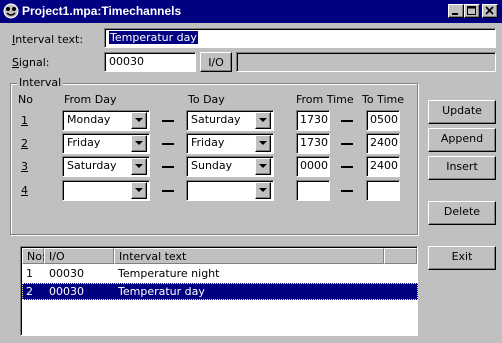 The image size is (502, 343). I want to click on row-number: 3, so click(24, 166).